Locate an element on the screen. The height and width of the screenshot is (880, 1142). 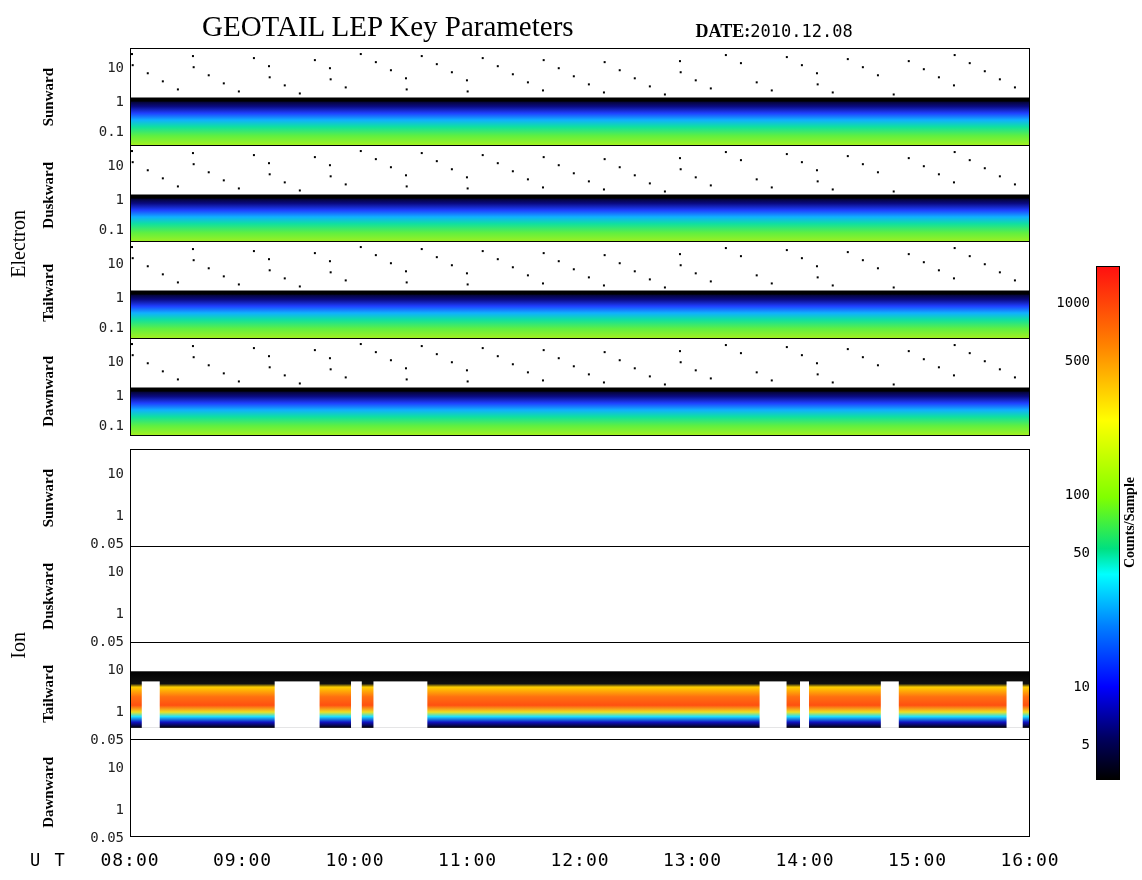
colorbar-tick-label: 10 is located at coordinates (1081, 685).